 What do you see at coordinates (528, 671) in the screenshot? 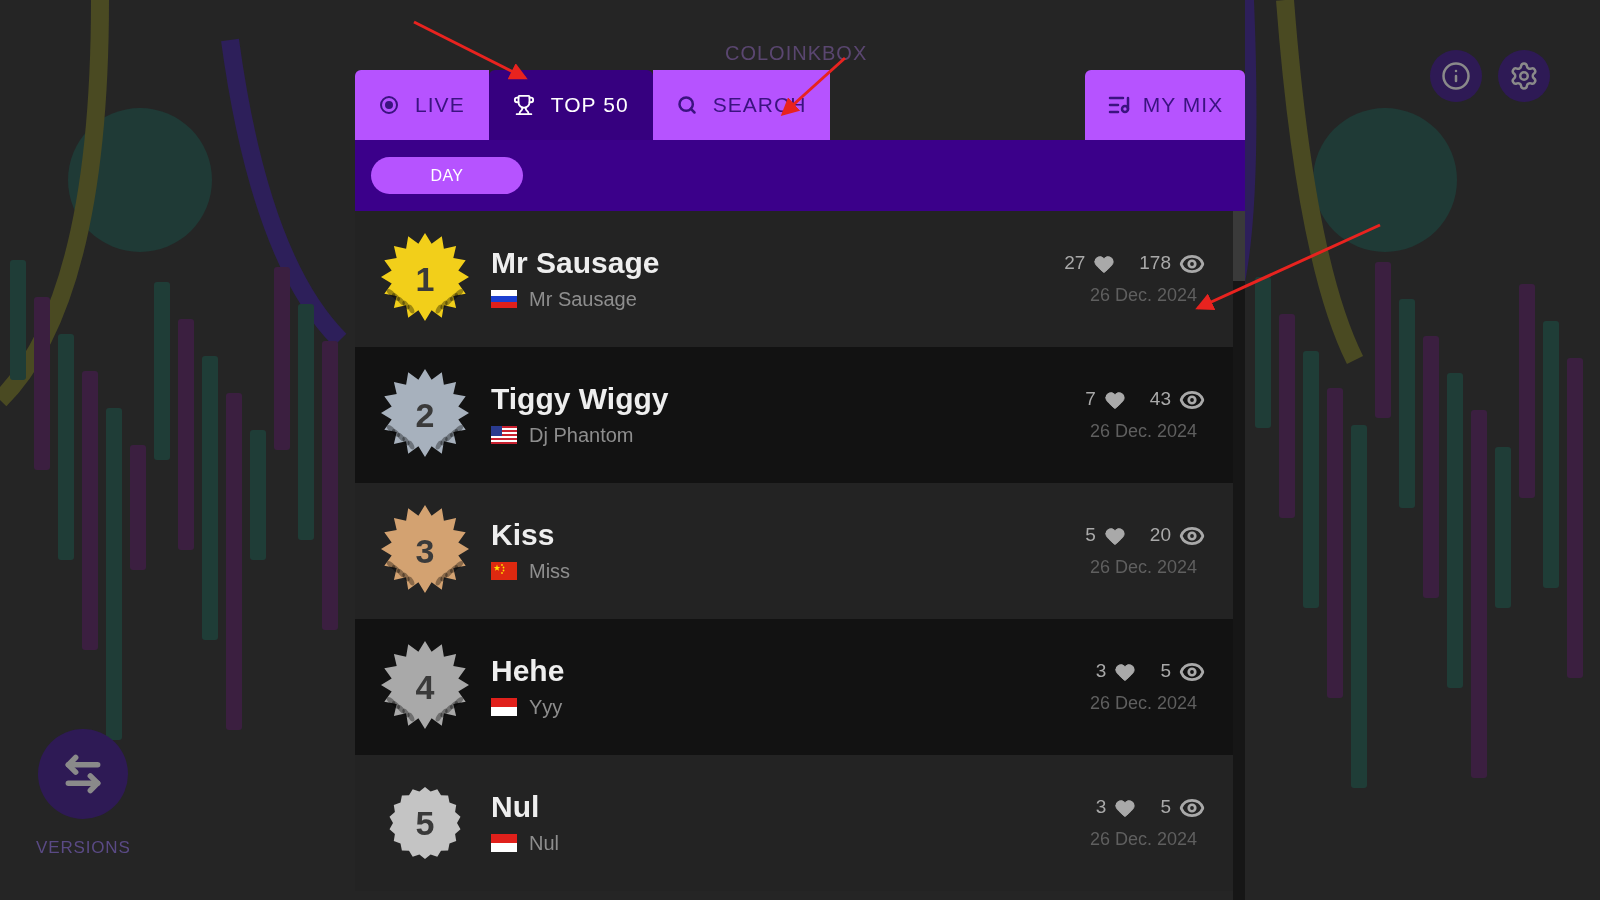
I see `song-title: Hehe` at bounding box center [528, 671].